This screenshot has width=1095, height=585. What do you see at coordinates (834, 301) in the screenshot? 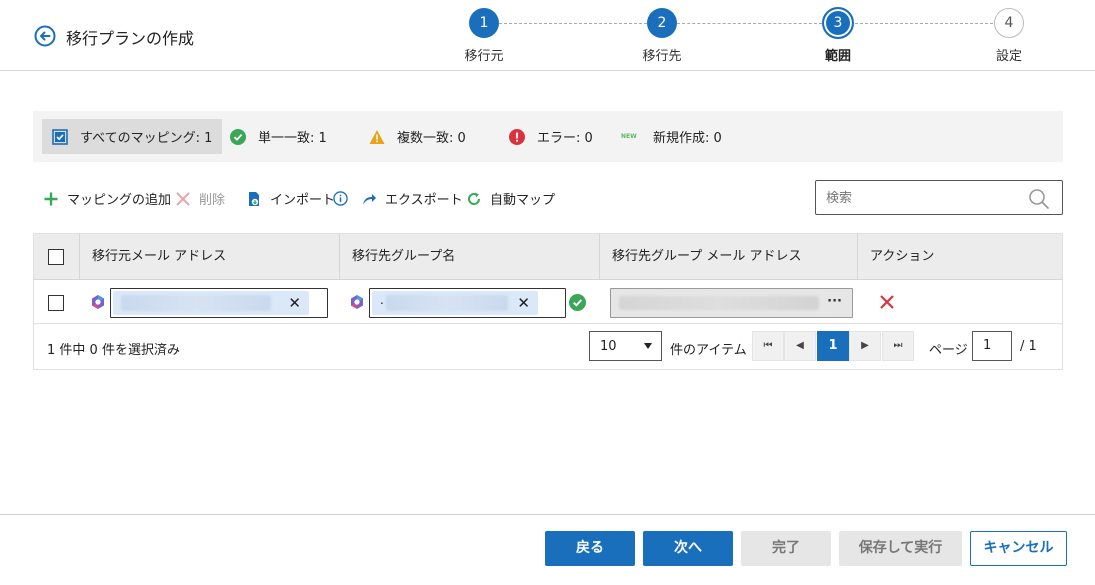
I see `more-options-icon: ···` at bounding box center [834, 301].